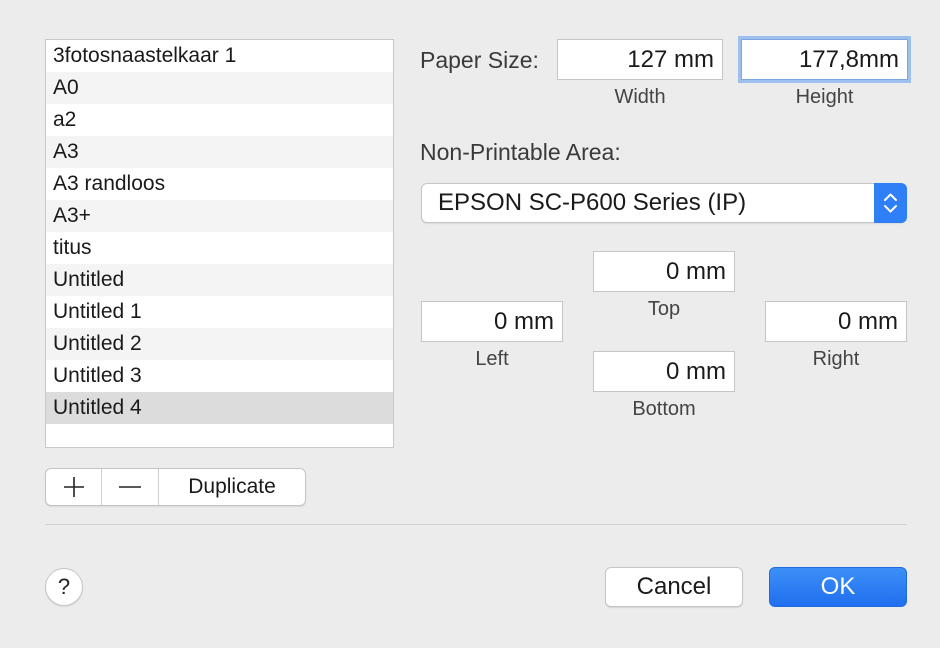 The width and height of the screenshot is (940, 648). I want to click on width-field: 127 mm, so click(640, 59).